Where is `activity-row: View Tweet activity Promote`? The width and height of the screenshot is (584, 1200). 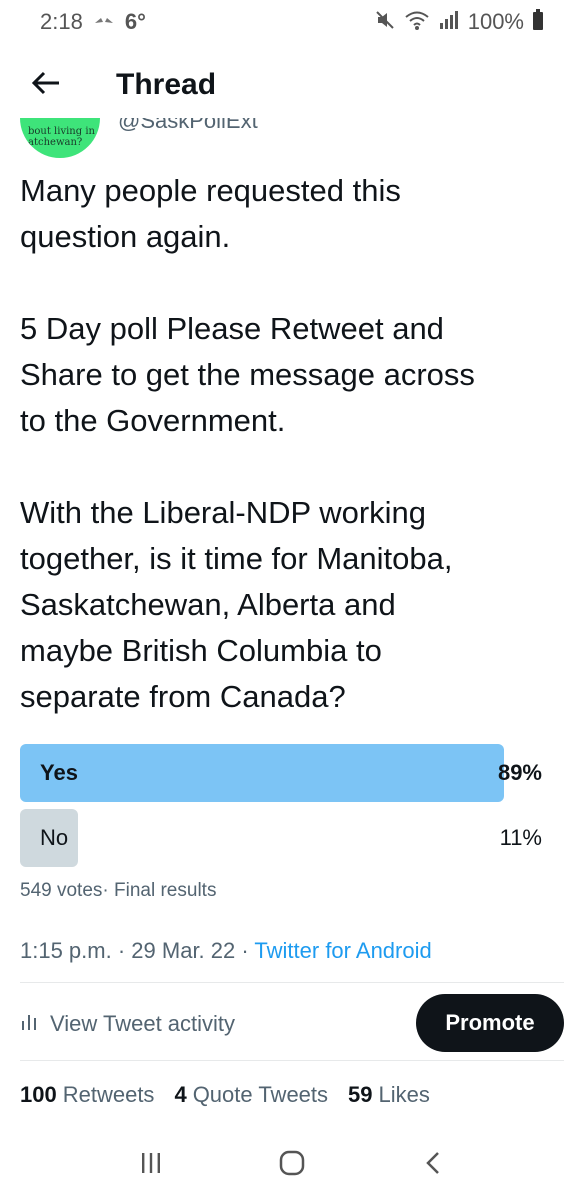 activity-row: View Tweet activity Promote is located at coordinates (292, 1024).